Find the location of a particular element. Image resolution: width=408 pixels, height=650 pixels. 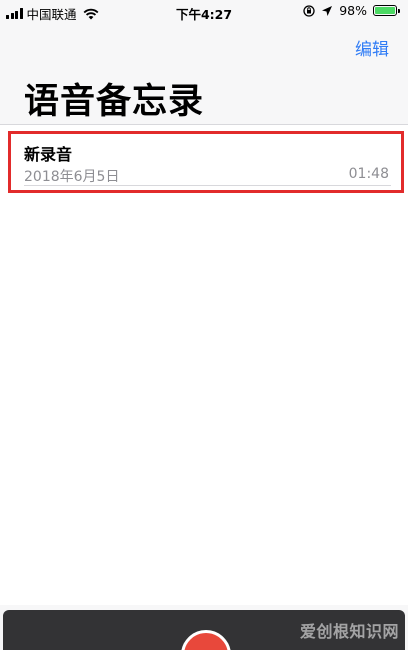

record-button is located at coordinates (206, 640).